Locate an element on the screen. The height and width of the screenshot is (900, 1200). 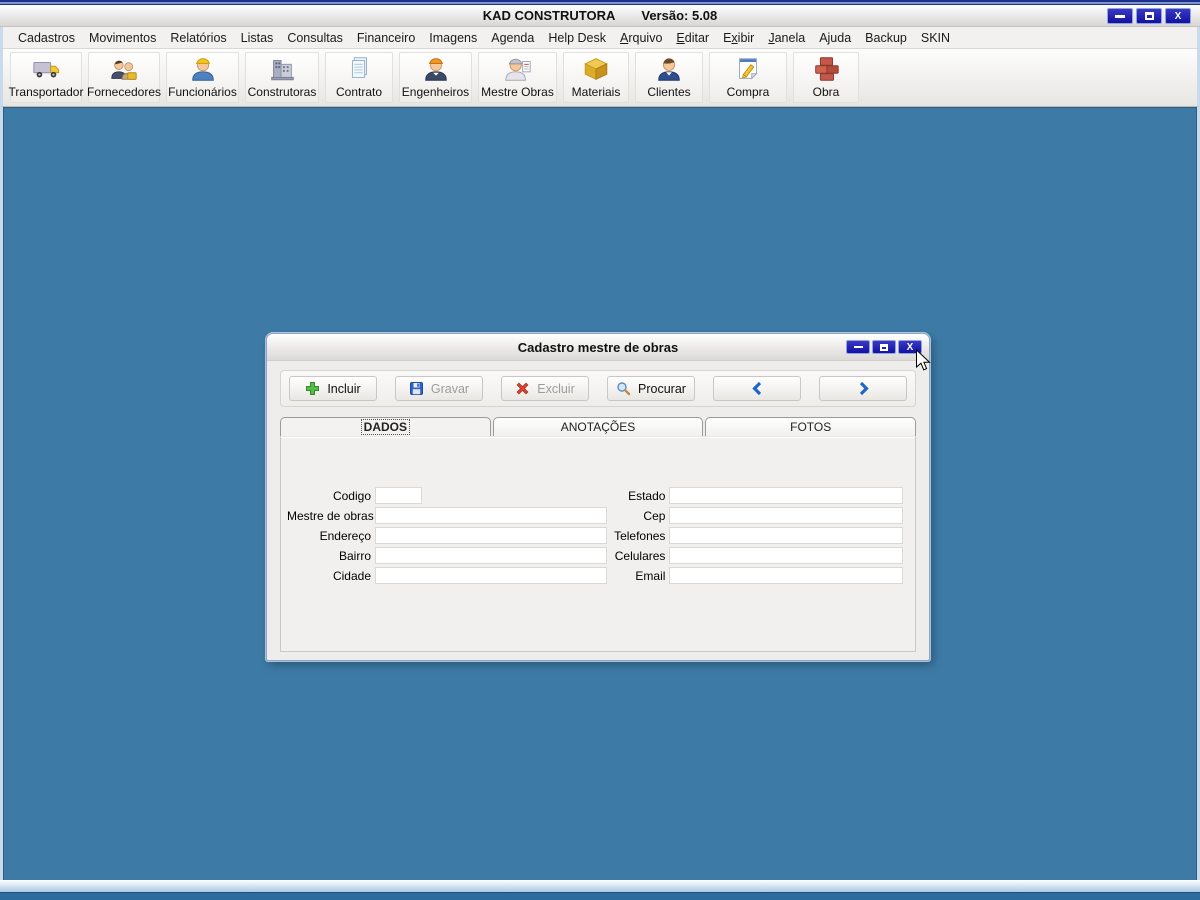
menu-item-agenda: Agenda is located at coordinates (512, 38).